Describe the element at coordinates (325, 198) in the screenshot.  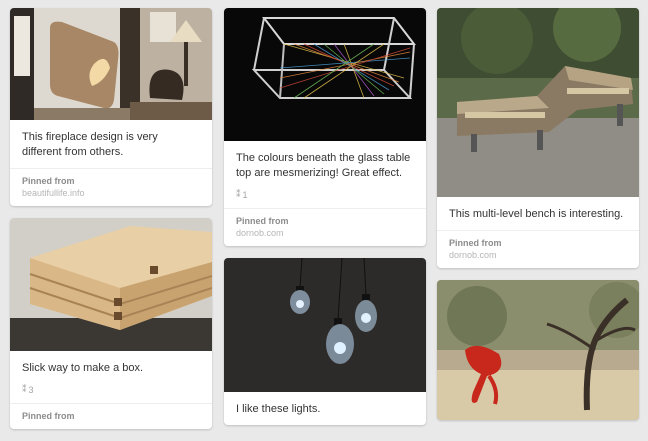
I see `pin-repin-count: ⁑ 1` at that location.